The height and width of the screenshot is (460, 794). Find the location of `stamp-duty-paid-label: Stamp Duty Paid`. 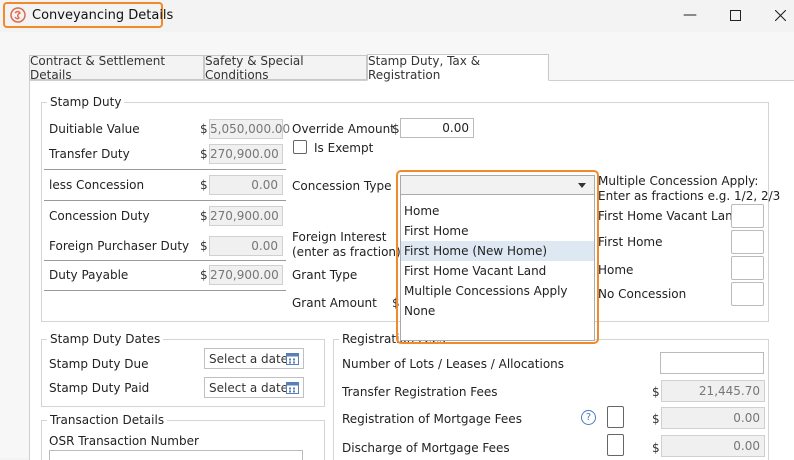

stamp-duty-paid-label: Stamp Duty Paid is located at coordinates (99, 388).